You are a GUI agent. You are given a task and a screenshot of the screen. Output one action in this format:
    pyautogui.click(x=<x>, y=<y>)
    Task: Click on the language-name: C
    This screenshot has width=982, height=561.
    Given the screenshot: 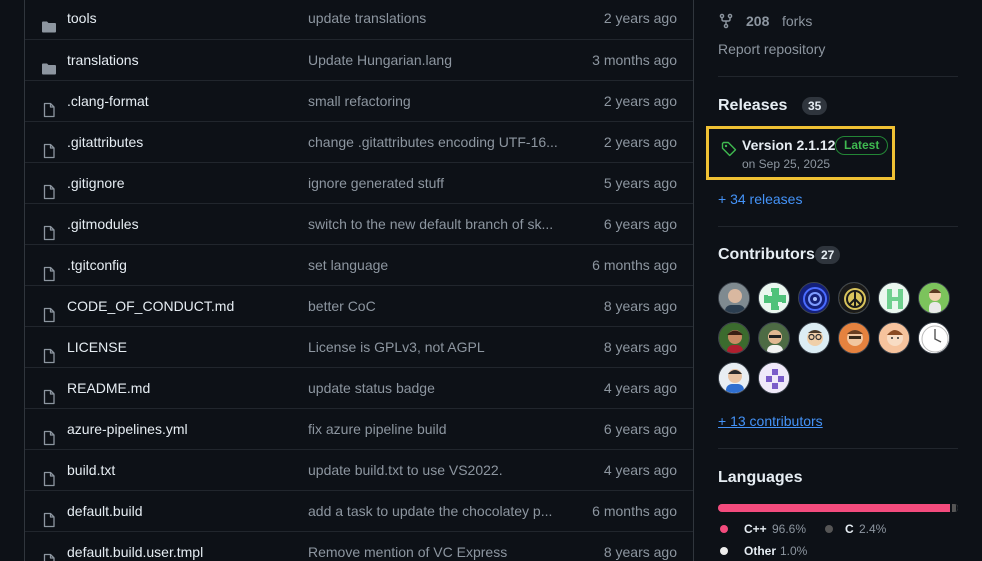 What is the action you would take?
    pyautogui.click(x=849, y=529)
    